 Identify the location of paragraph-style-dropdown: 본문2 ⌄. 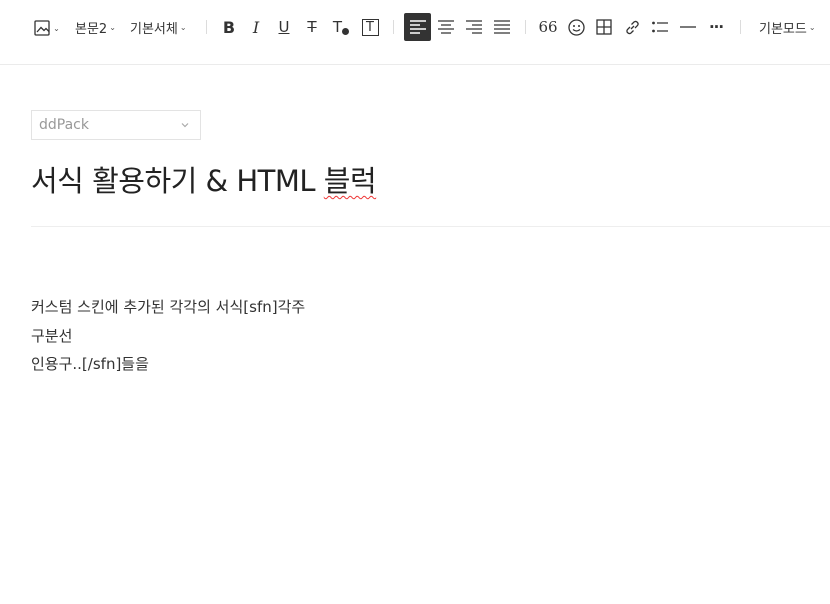
(95, 27).